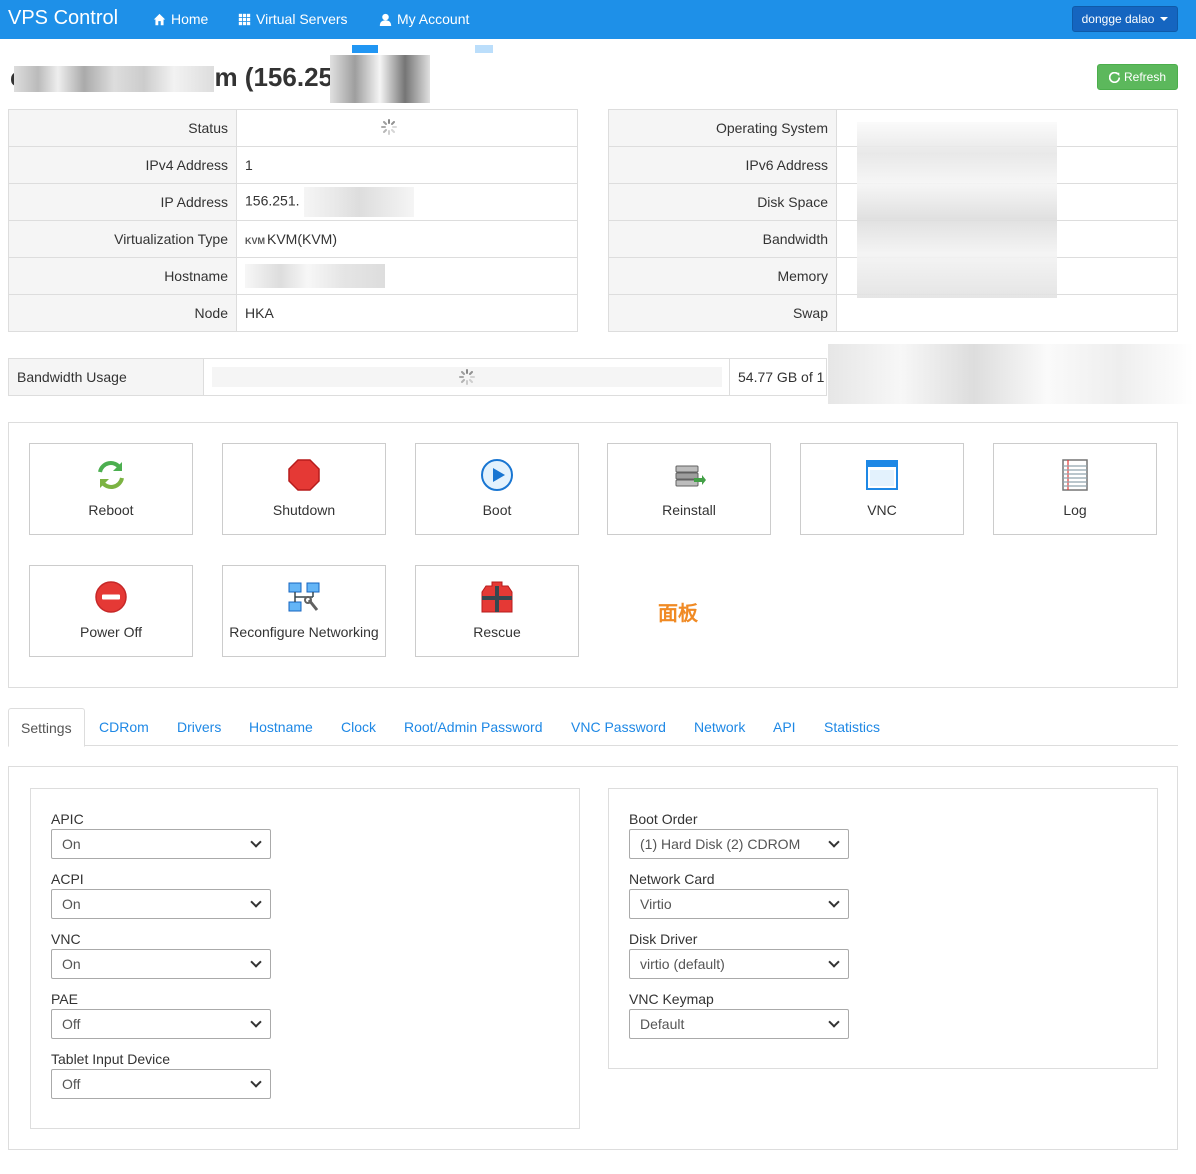 The width and height of the screenshot is (1196, 1174). What do you see at coordinates (272, 200) in the screenshot?
I see `ip-value-text: 156.251.` at bounding box center [272, 200].